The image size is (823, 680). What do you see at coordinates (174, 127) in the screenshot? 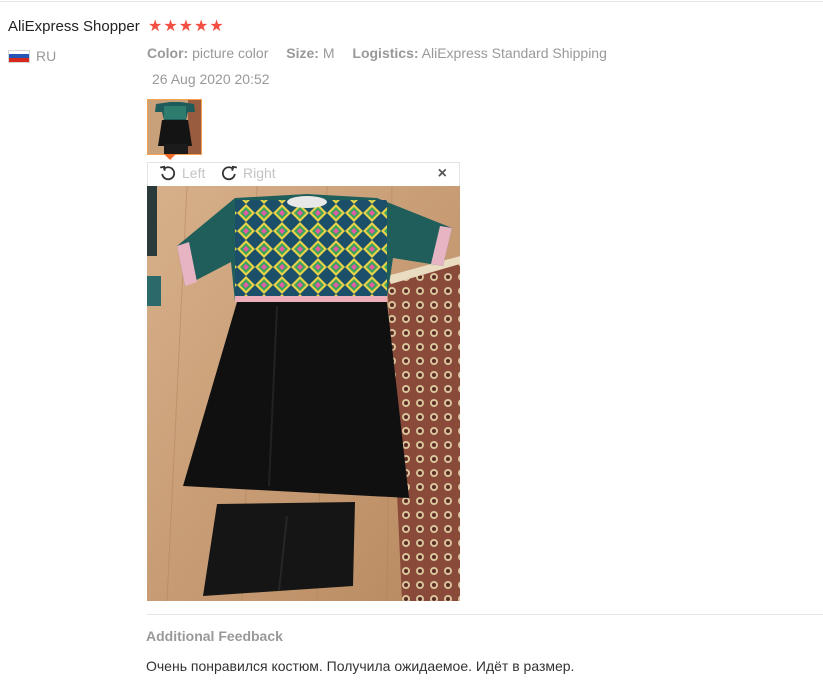
I see `review-photo-thumbnail` at bounding box center [174, 127].